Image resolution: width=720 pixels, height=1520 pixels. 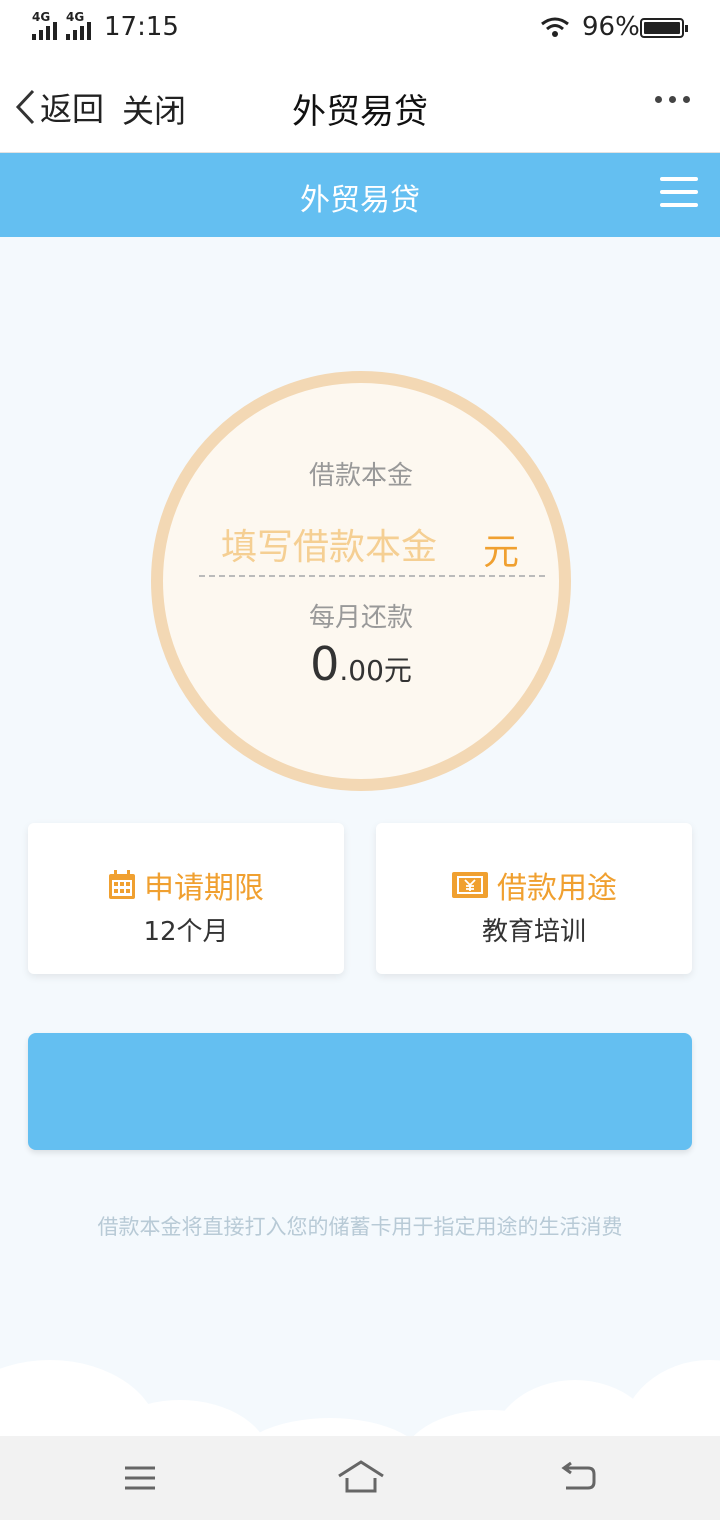 What do you see at coordinates (349, 547) in the screenshot?
I see `principal-input` at bounding box center [349, 547].